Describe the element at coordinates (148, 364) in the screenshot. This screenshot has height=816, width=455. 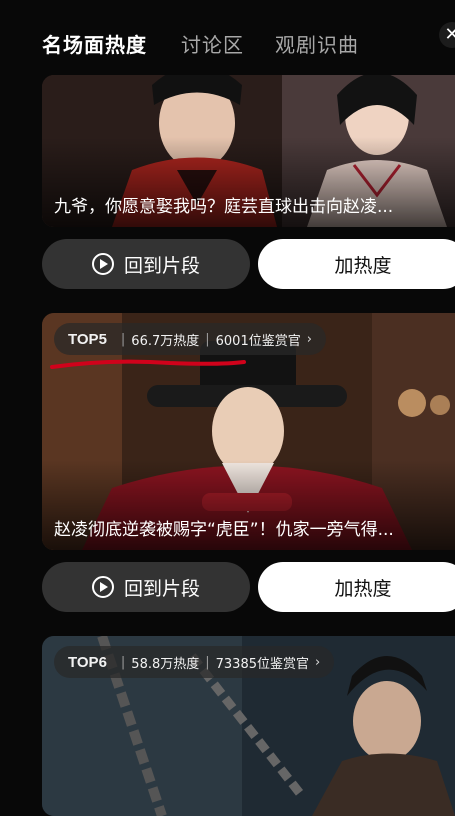
I see `red-underline-annotation` at that location.